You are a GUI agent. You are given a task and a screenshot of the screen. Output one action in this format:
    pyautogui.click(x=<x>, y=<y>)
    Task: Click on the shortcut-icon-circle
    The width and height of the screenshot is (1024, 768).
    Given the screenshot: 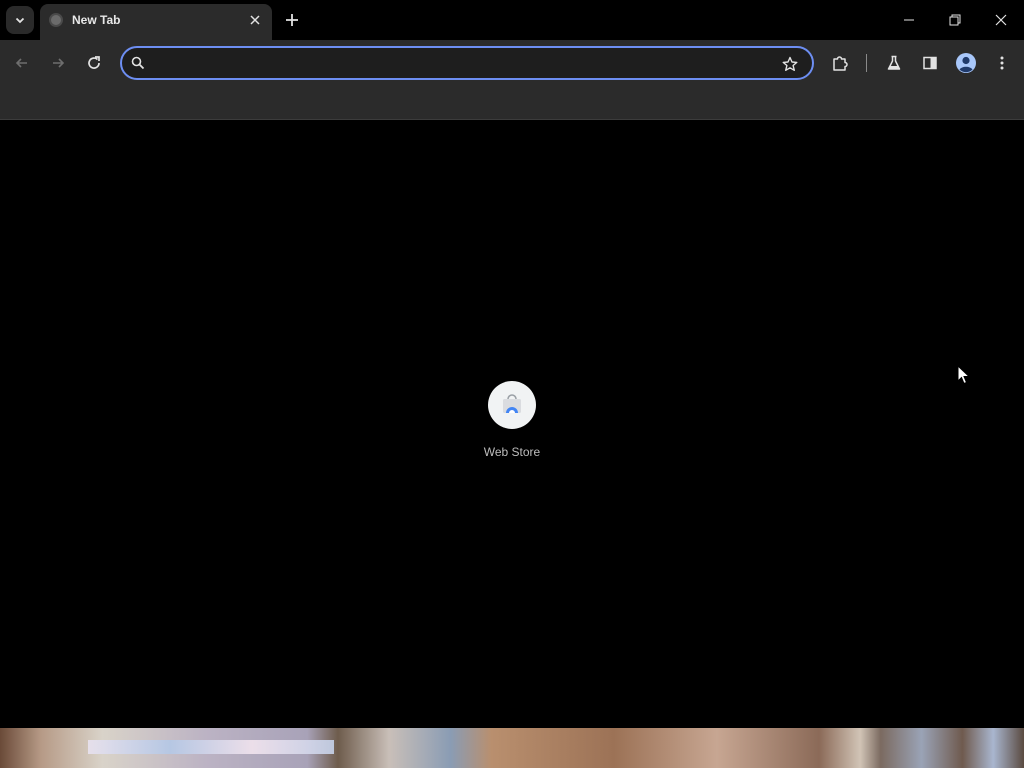 What is the action you would take?
    pyautogui.click(x=512, y=405)
    